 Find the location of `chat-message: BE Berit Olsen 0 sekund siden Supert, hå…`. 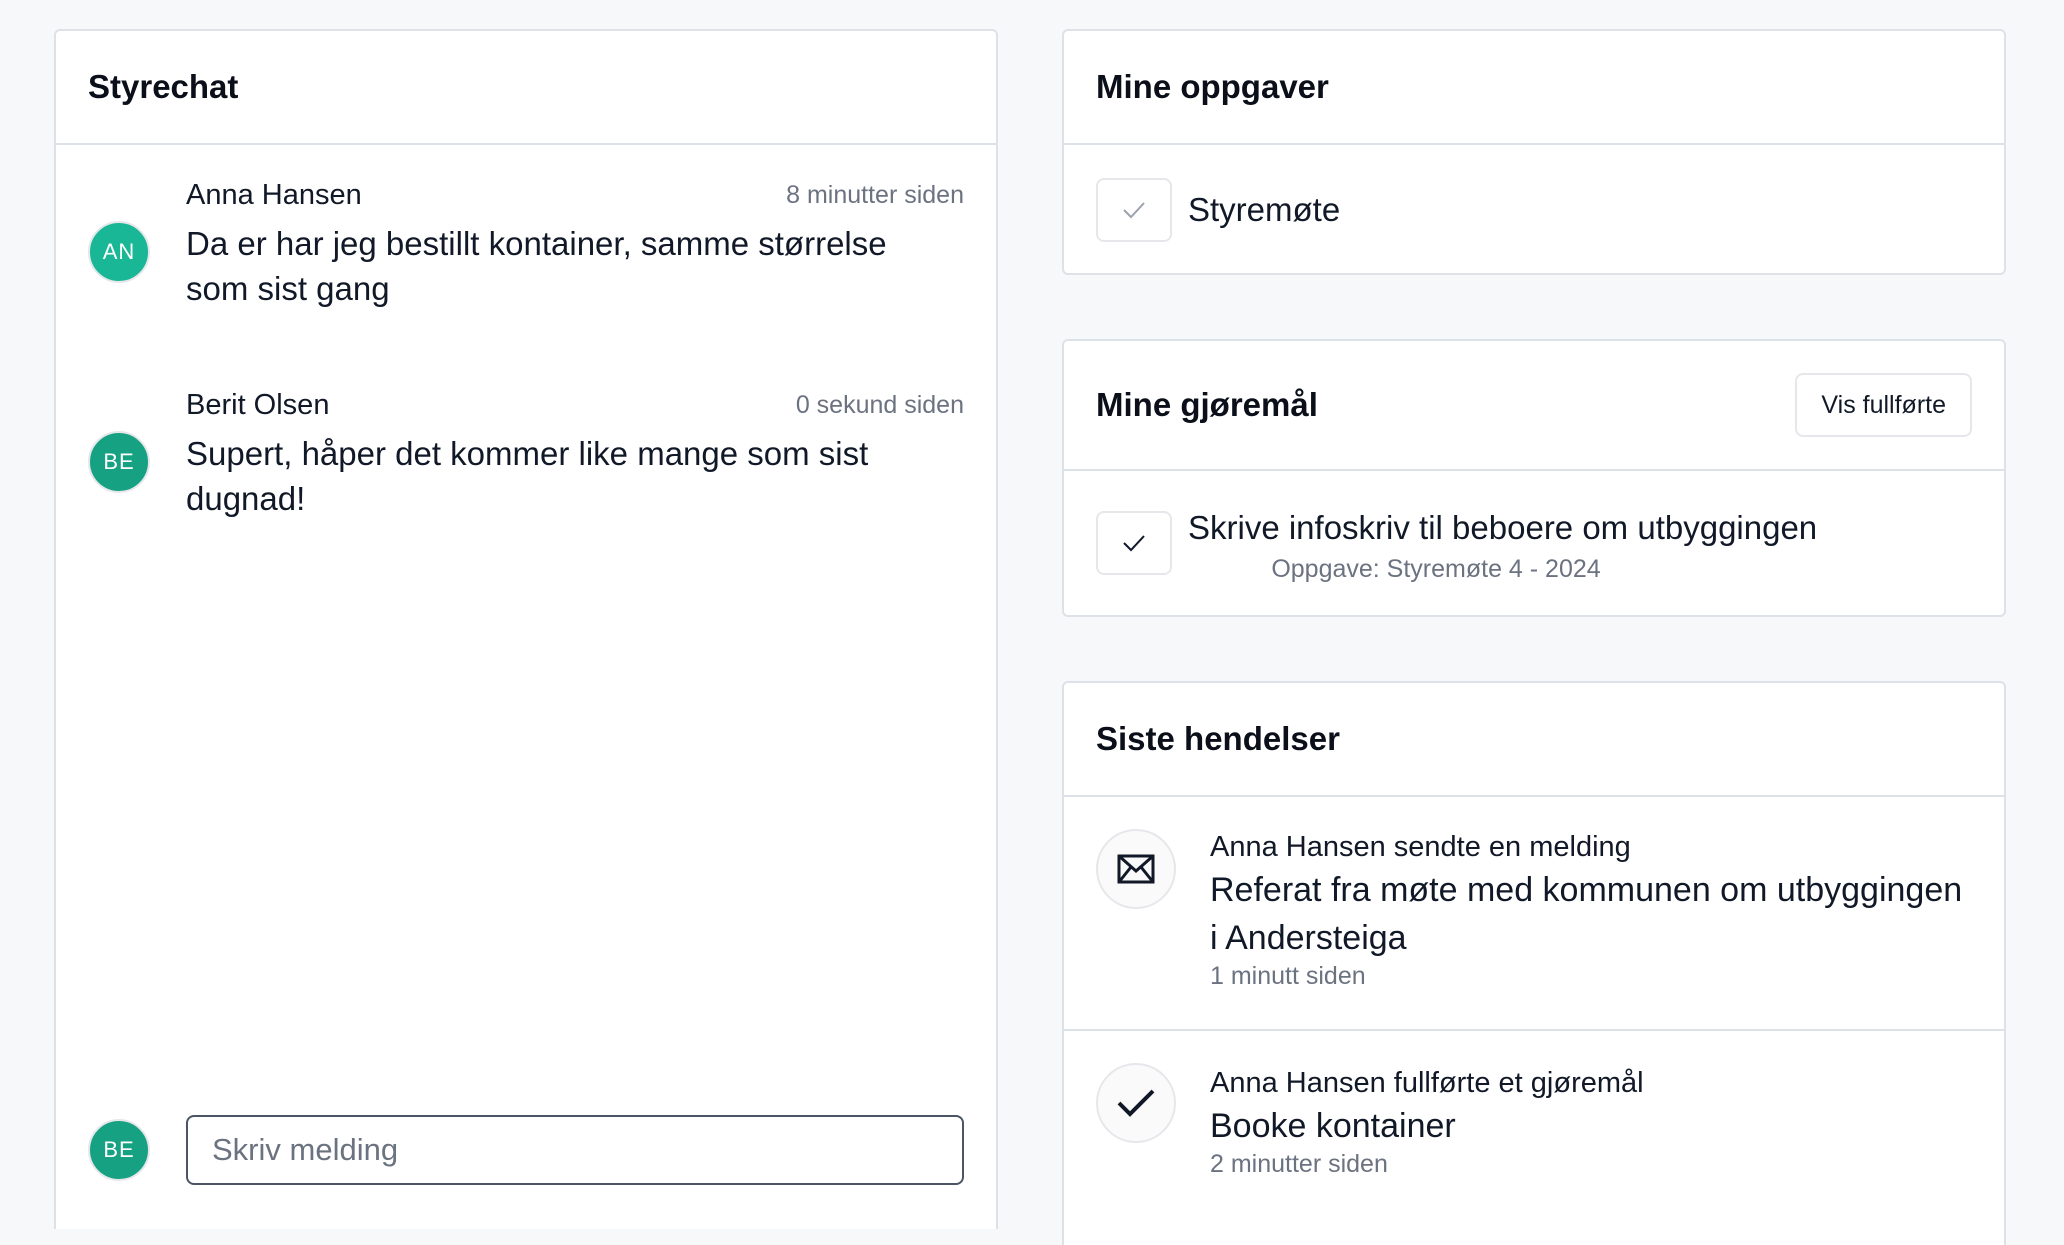

chat-message: BE Berit Olsen 0 sekund siden Supert, hå… is located at coordinates (526, 474).